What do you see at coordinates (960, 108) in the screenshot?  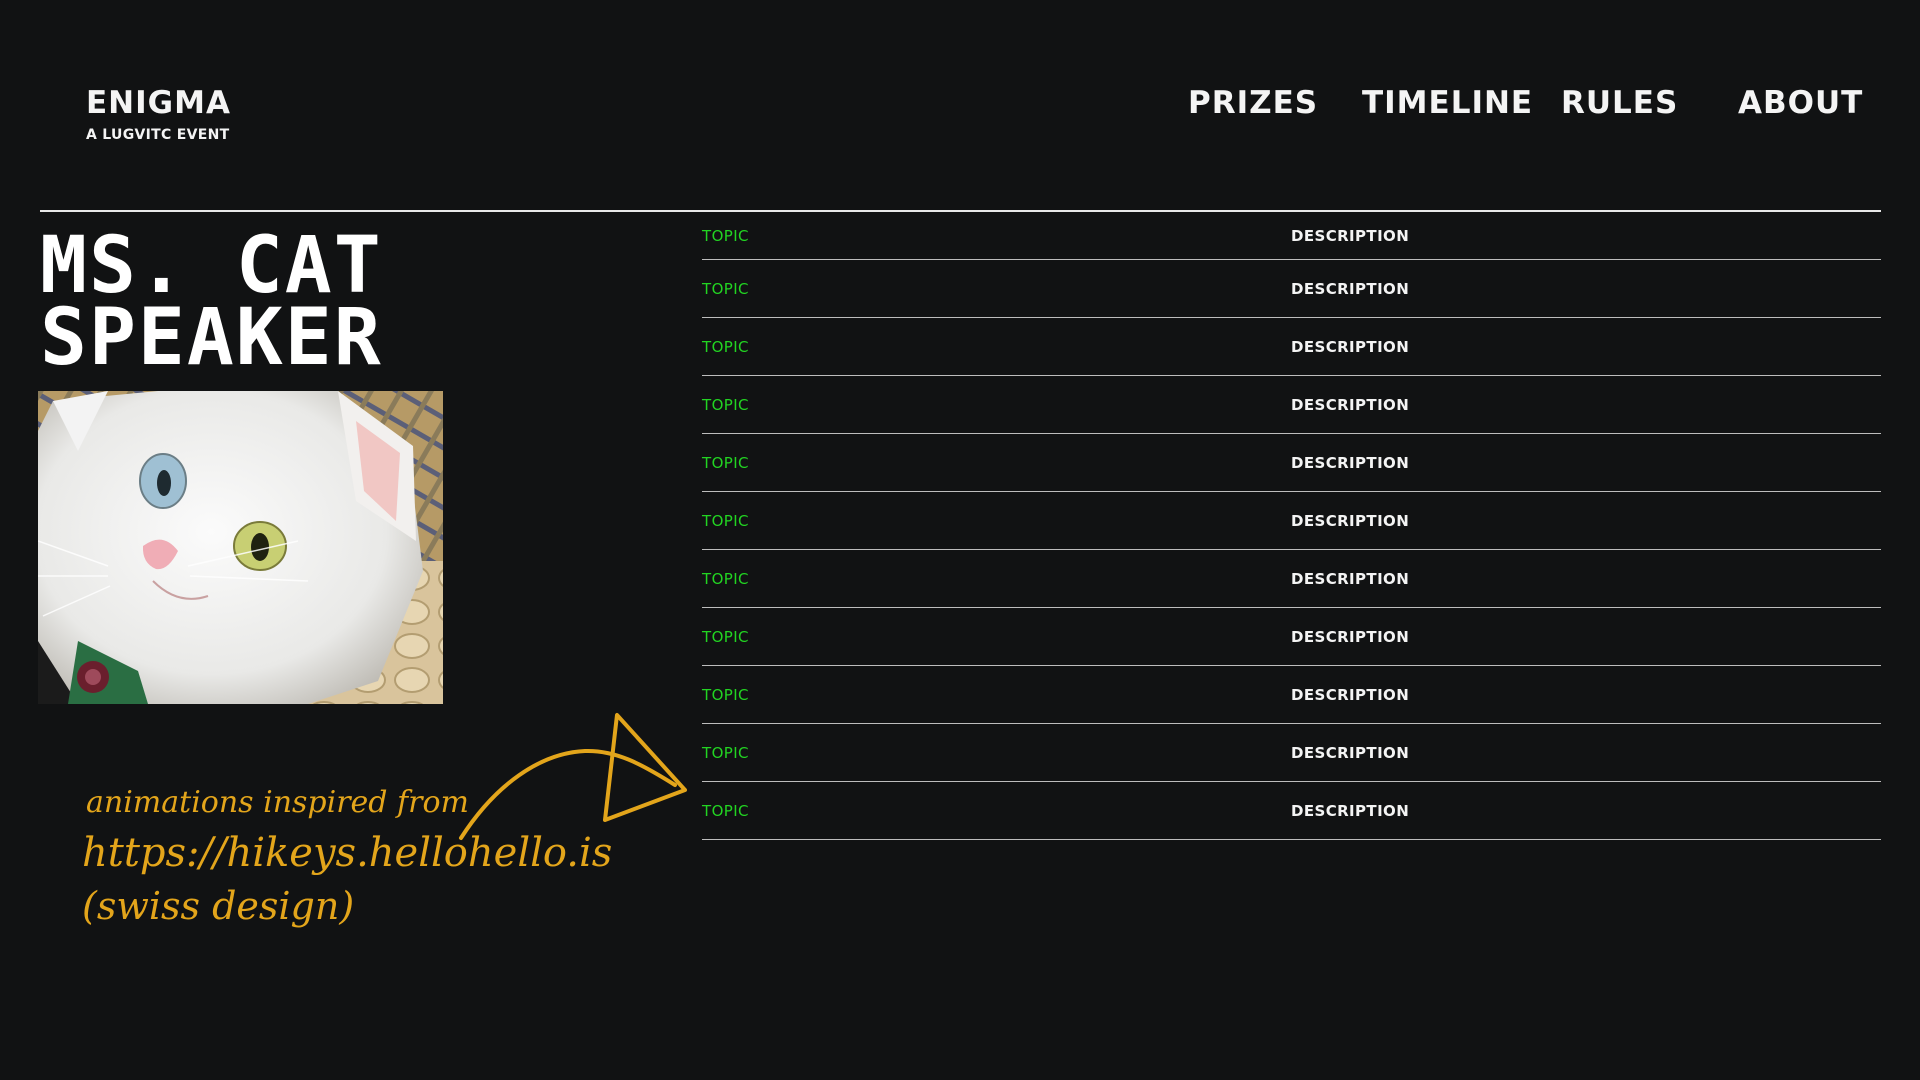 I see `main-nav: PRIZES TIMELINE RULES ABOUT` at bounding box center [960, 108].